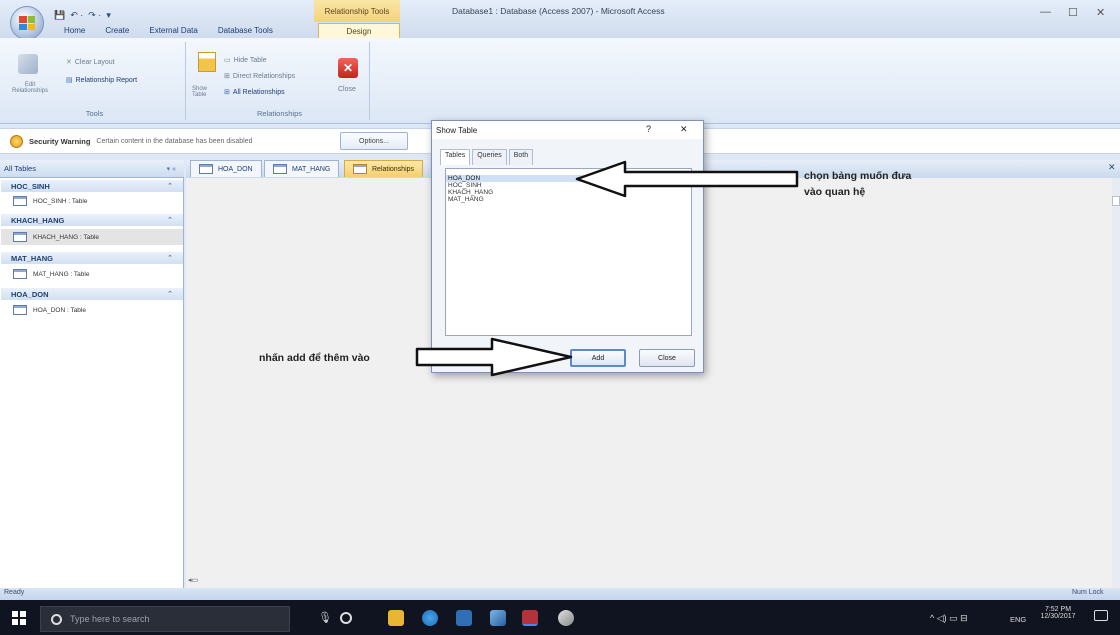 This screenshot has height=635, width=1120. I want to click on doc-tab-mat-hang: MAT_HANG, so click(302, 168).